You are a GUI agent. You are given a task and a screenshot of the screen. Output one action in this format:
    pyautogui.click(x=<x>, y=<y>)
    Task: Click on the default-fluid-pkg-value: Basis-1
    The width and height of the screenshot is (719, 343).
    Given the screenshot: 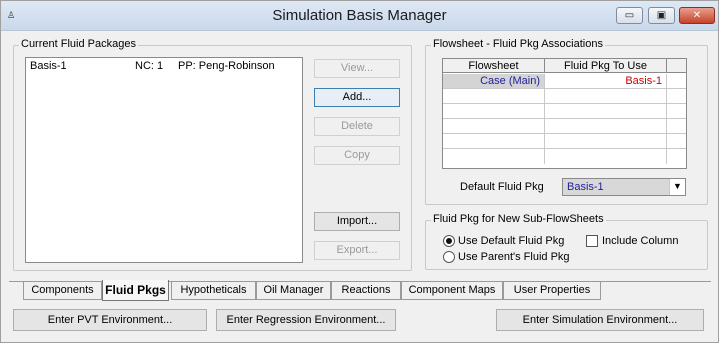 What is the action you would take?
    pyautogui.click(x=585, y=187)
    